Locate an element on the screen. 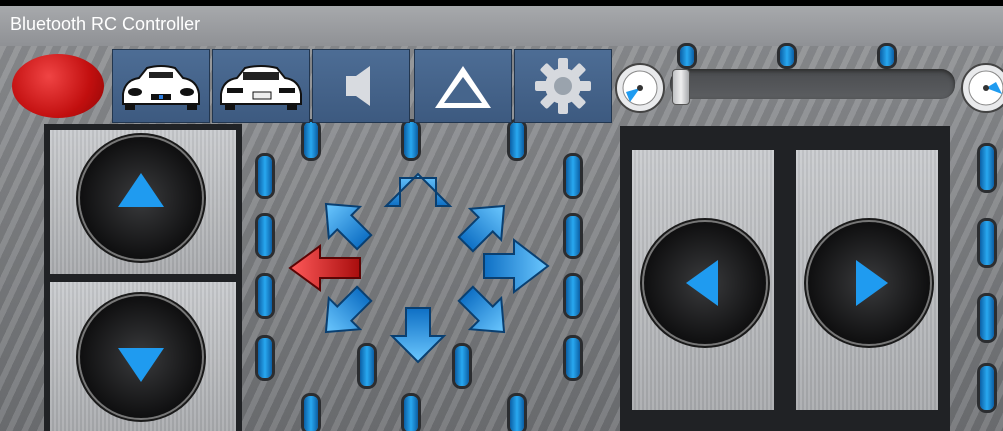 This screenshot has height=431, width=1003. arrow-up-right-button is located at coordinates (484, 224).